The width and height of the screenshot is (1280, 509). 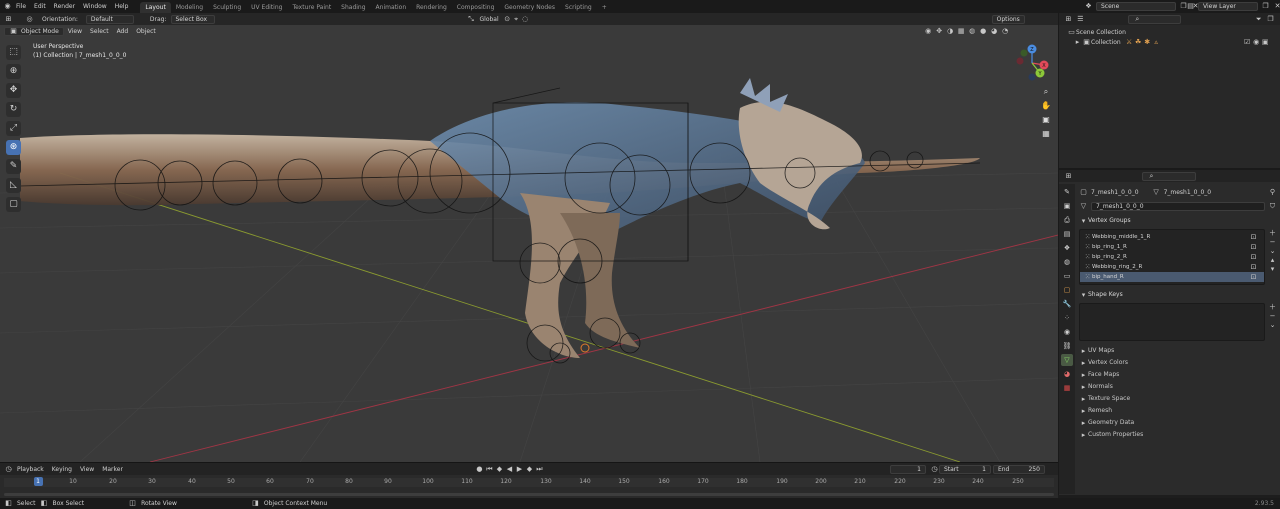 I want to click on fake-user-icon: ⛉, so click(x=1272, y=206).